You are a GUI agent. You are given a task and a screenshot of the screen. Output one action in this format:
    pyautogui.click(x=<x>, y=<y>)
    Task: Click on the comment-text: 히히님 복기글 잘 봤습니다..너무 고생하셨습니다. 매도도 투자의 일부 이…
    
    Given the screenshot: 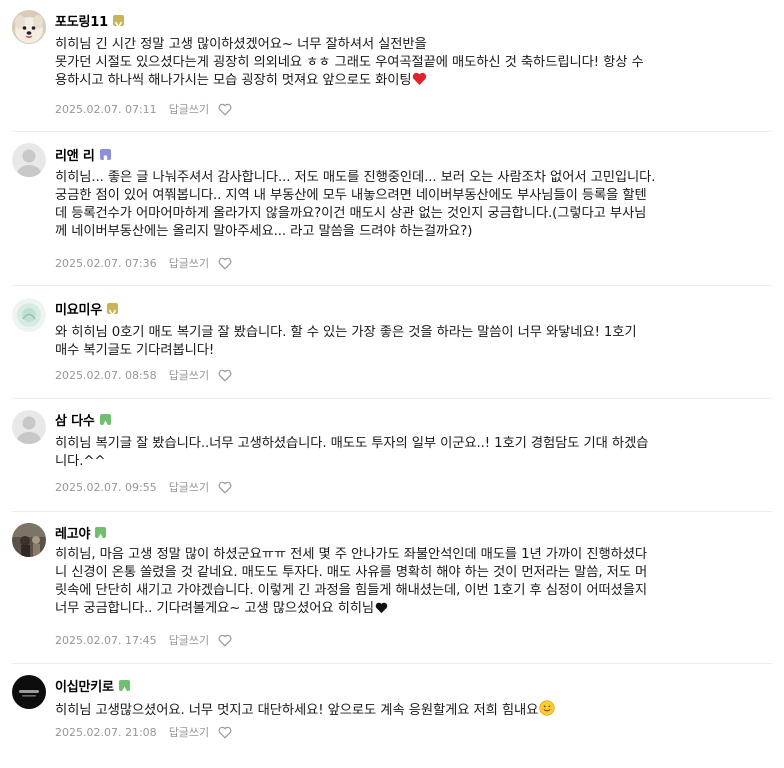 What is the action you would take?
    pyautogui.click(x=410, y=453)
    